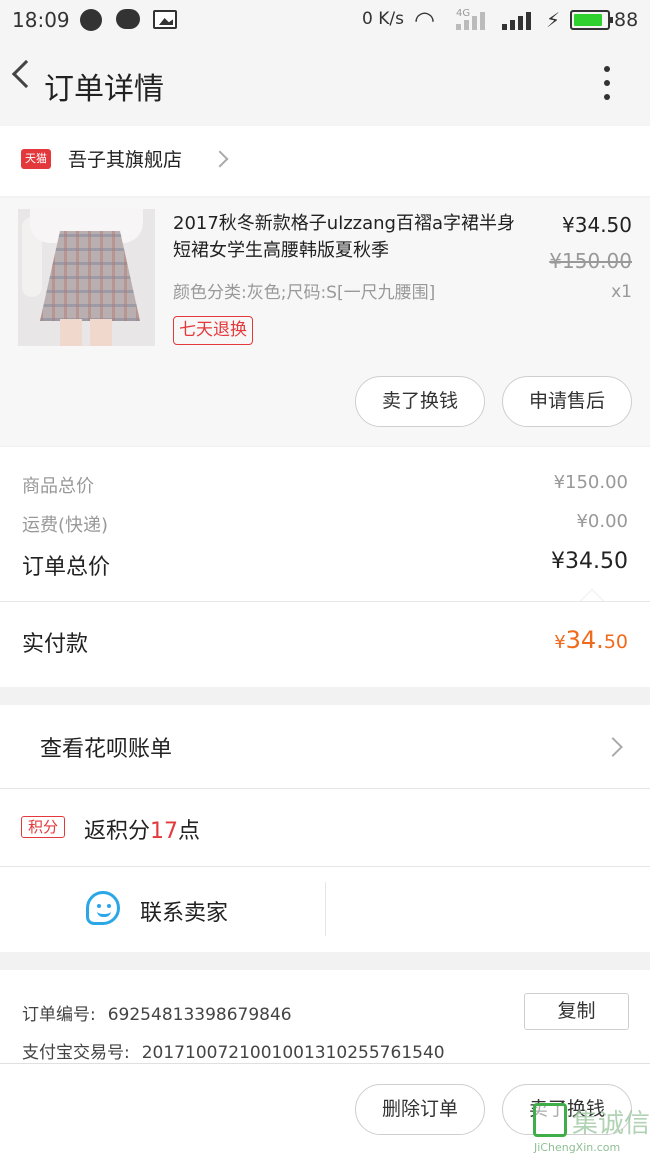  What do you see at coordinates (325, 84) in the screenshot?
I see `nav-bar: 订单详情` at bounding box center [325, 84].